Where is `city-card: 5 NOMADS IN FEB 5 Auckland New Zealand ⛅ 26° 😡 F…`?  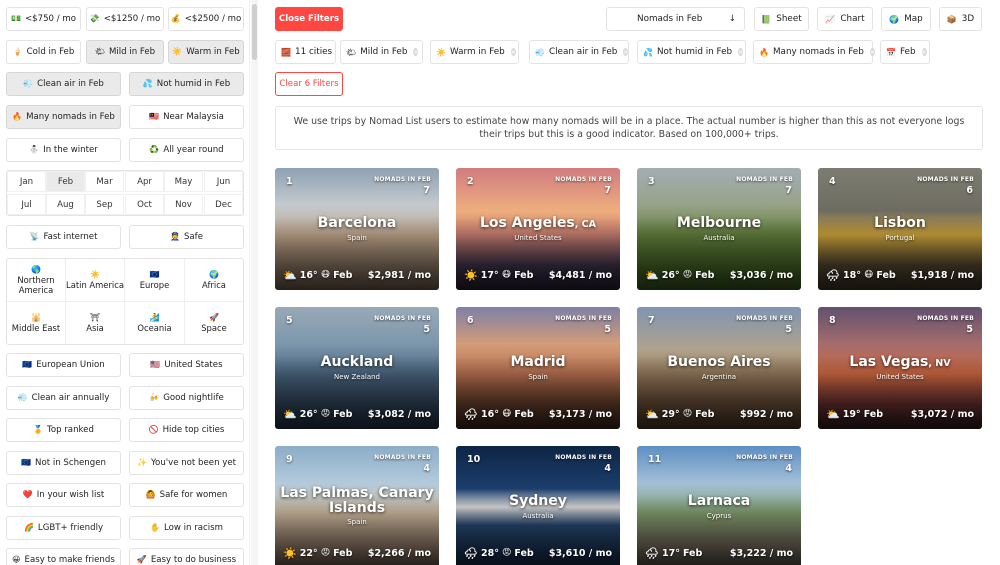 city-card: 5 NOMADS IN FEB 5 Auckland New Zealand ⛅ 26° 😡 F… is located at coordinates (357, 368).